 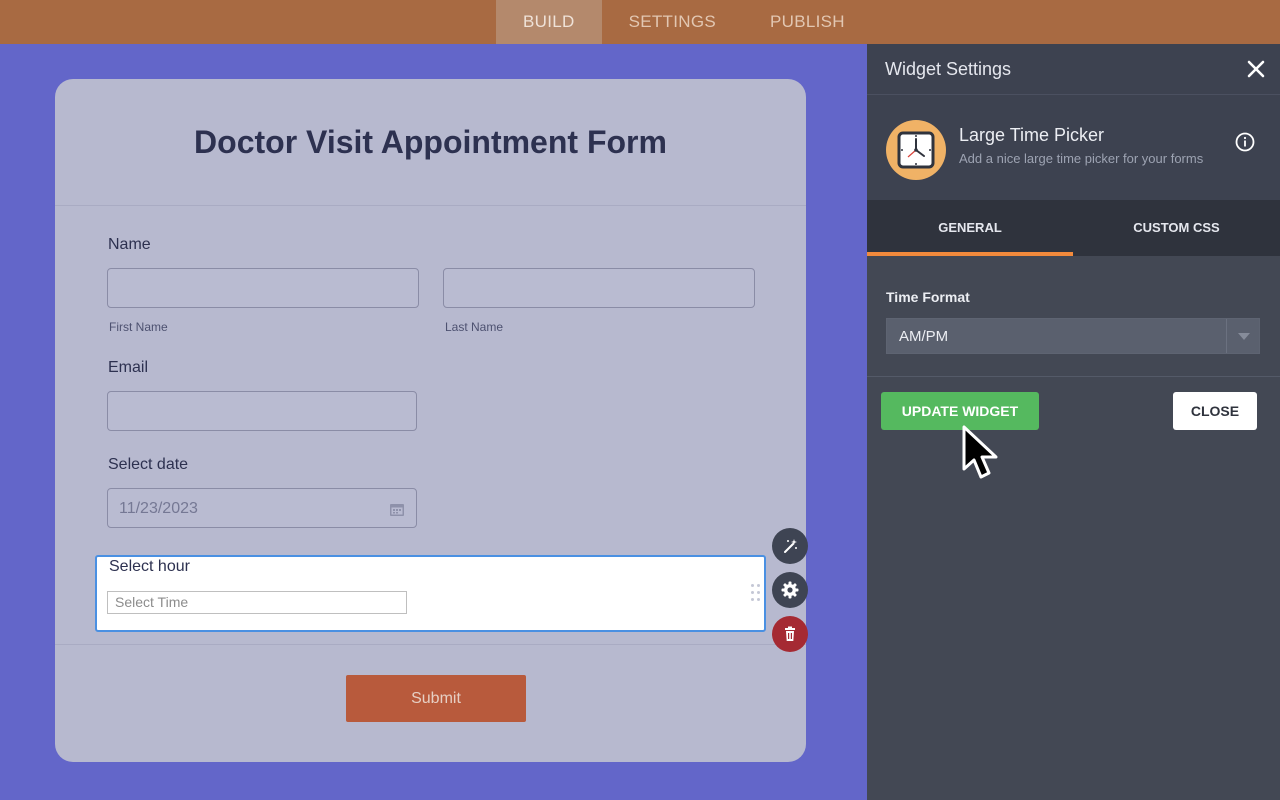 What do you see at coordinates (262, 508) in the screenshot?
I see `date-input: 11/23/2023` at bounding box center [262, 508].